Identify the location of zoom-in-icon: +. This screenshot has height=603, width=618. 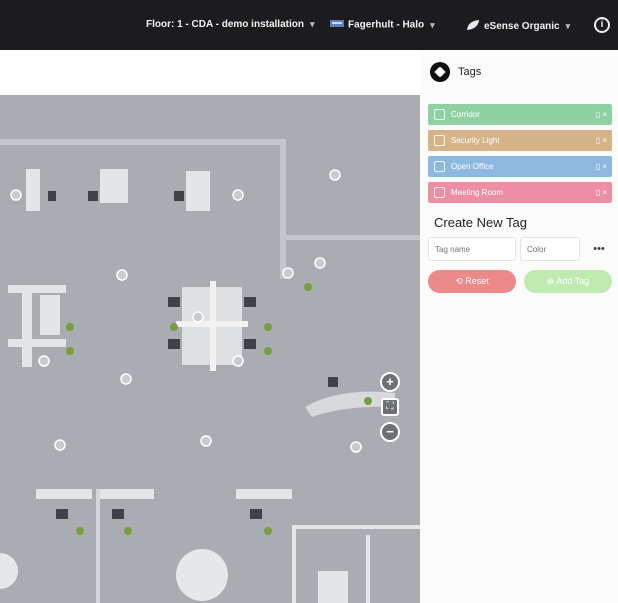
(390, 382).